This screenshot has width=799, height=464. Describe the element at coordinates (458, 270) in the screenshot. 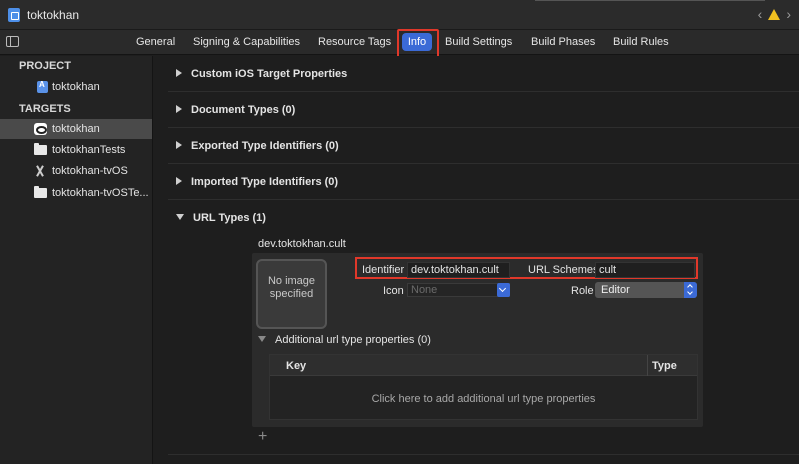

I see `identifier-field: dev.toktokhan.cult` at that location.